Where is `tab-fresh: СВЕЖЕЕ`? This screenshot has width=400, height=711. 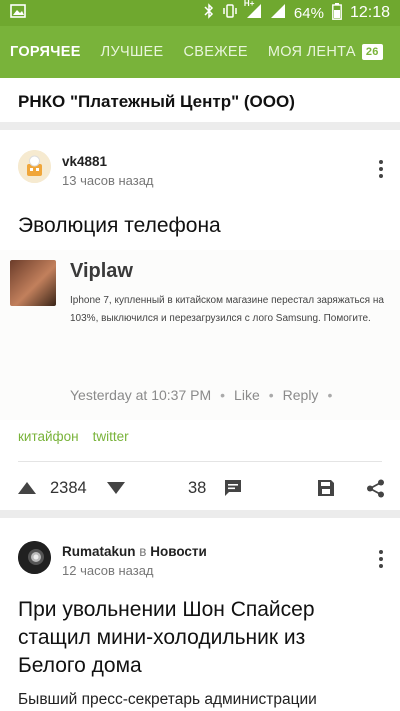
tab-fresh: СВЕЖЕЕ is located at coordinates (216, 52).